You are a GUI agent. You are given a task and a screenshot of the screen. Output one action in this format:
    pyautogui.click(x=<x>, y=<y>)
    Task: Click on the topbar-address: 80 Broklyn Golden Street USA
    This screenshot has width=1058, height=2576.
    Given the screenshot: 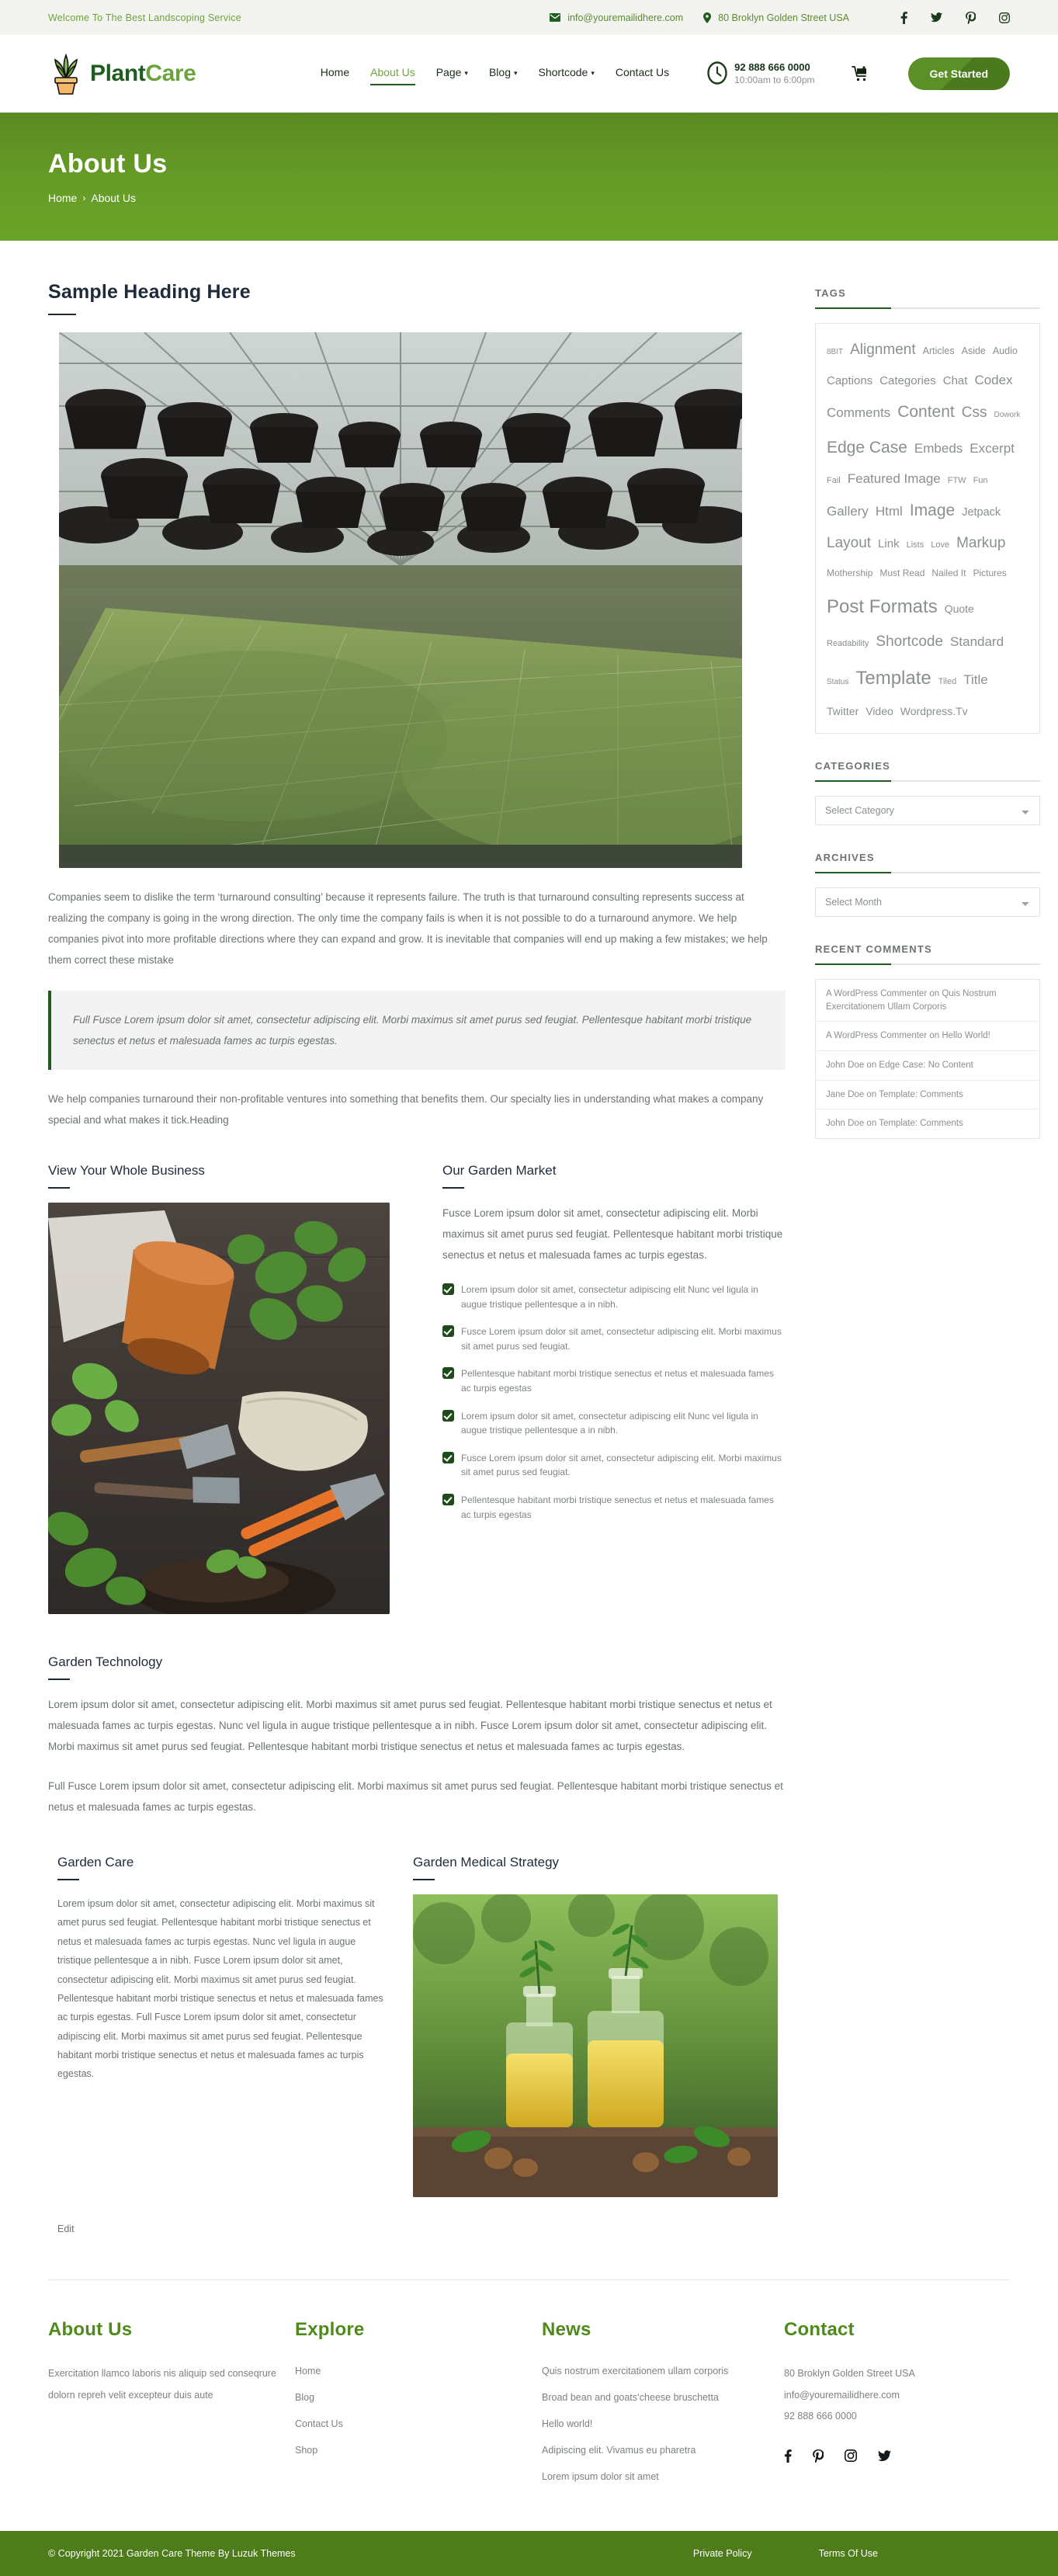 What is the action you would take?
    pyautogui.click(x=776, y=17)
    